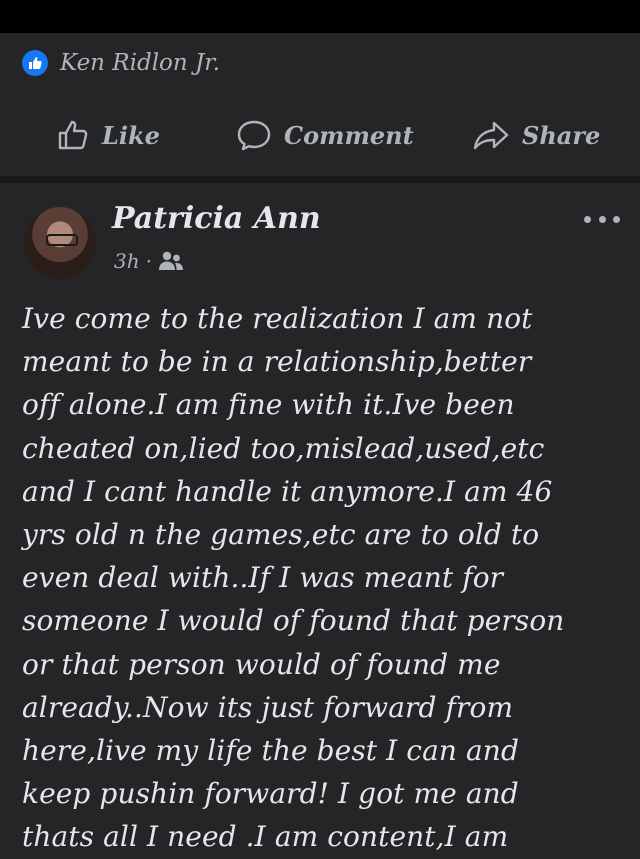  I want to click on avatar, so click(60, 243).